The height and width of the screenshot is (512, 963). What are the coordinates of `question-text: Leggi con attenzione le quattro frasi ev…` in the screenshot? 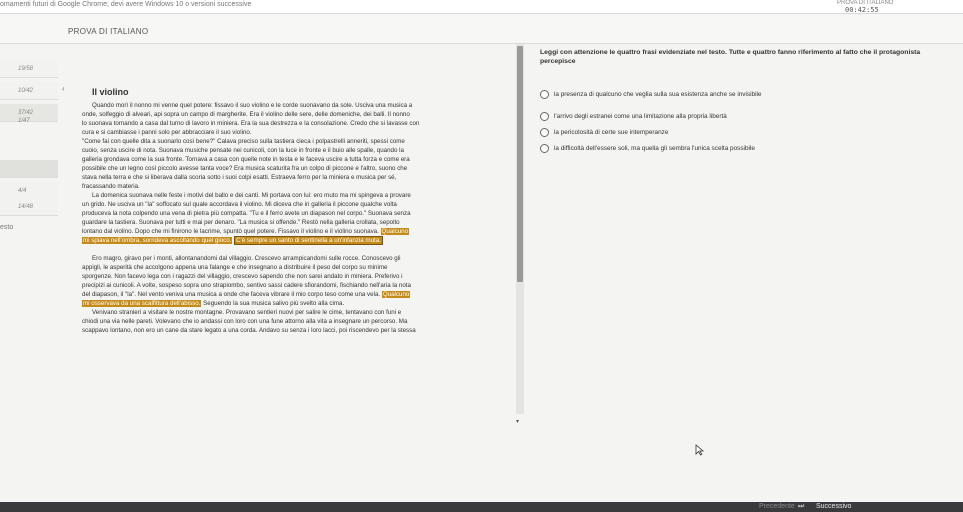 It's located at (730, 57).